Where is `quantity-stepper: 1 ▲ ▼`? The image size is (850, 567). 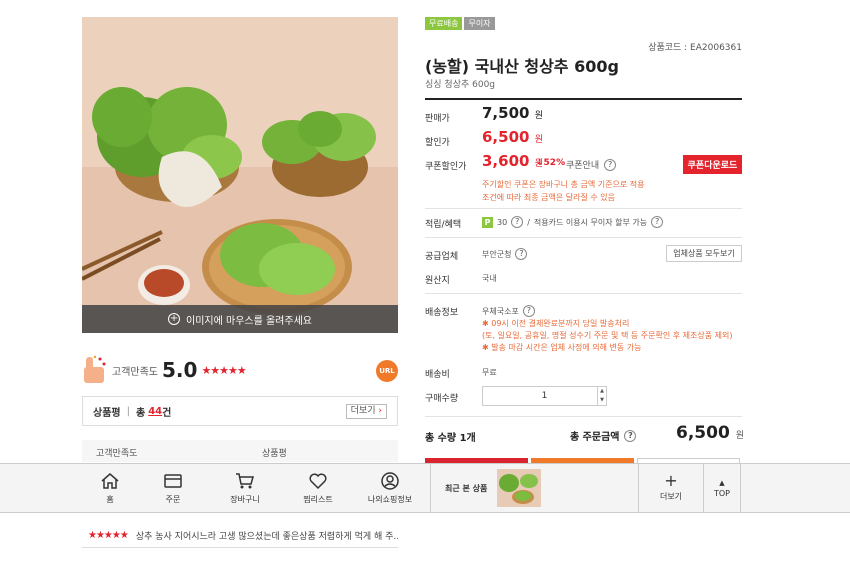 quantity-stepper: 1 ▲ ▼ is located at coordinates (544, 396).